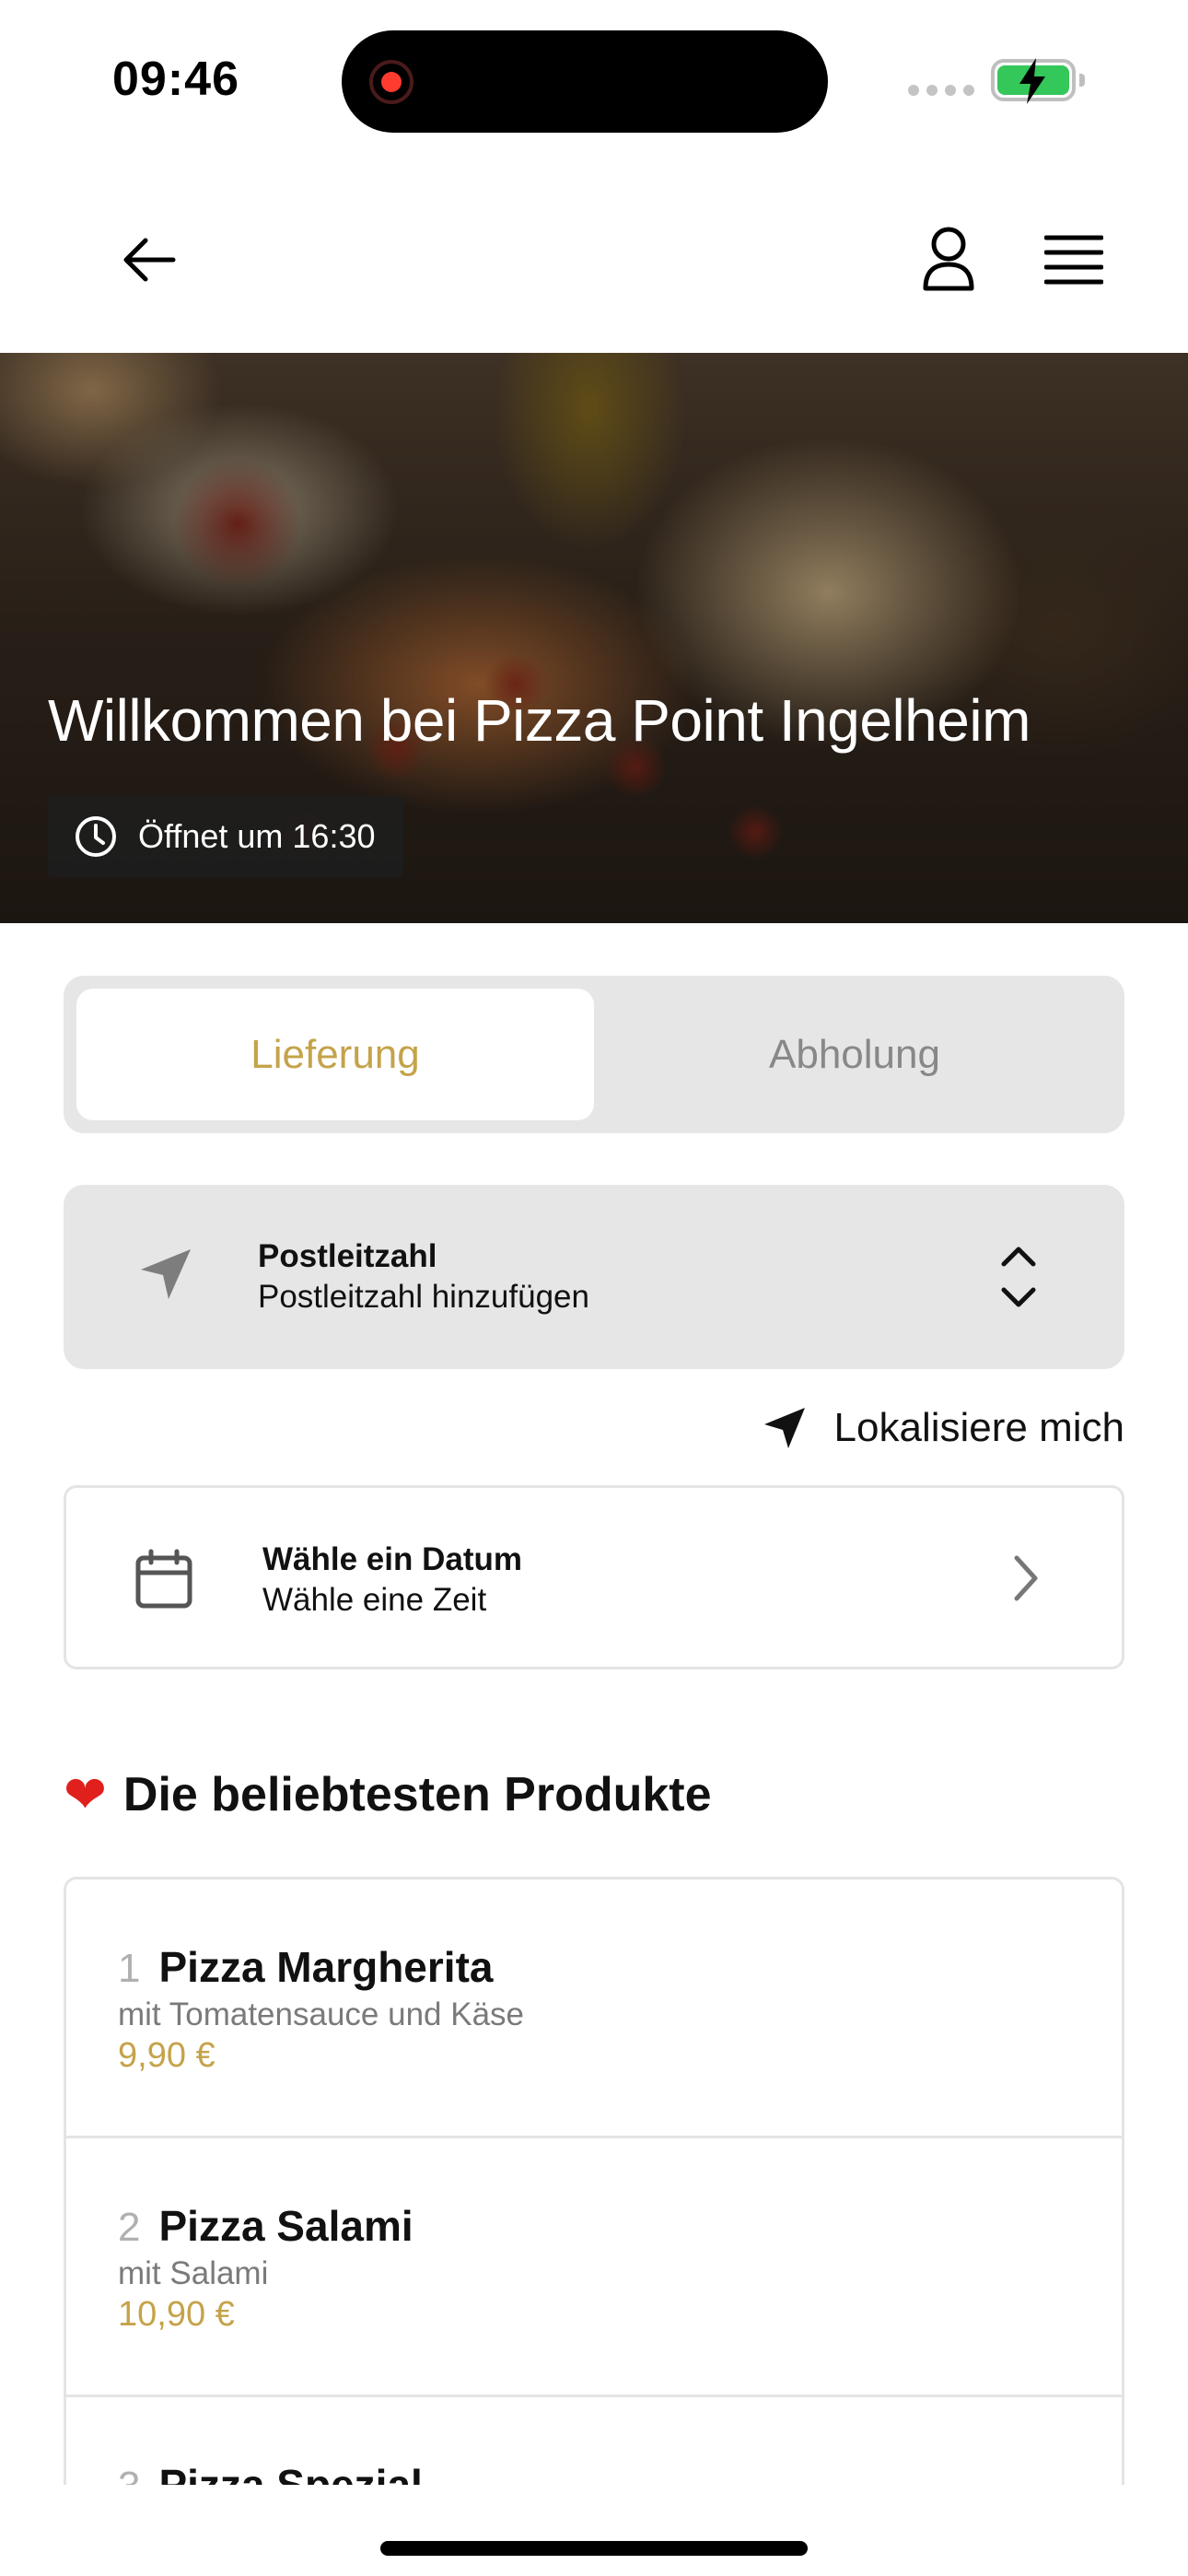 Image resolution: width=1188 pixels, height=2576 pixels. I want to click on product-name: Pizza Spezial, so click(290, 2473).